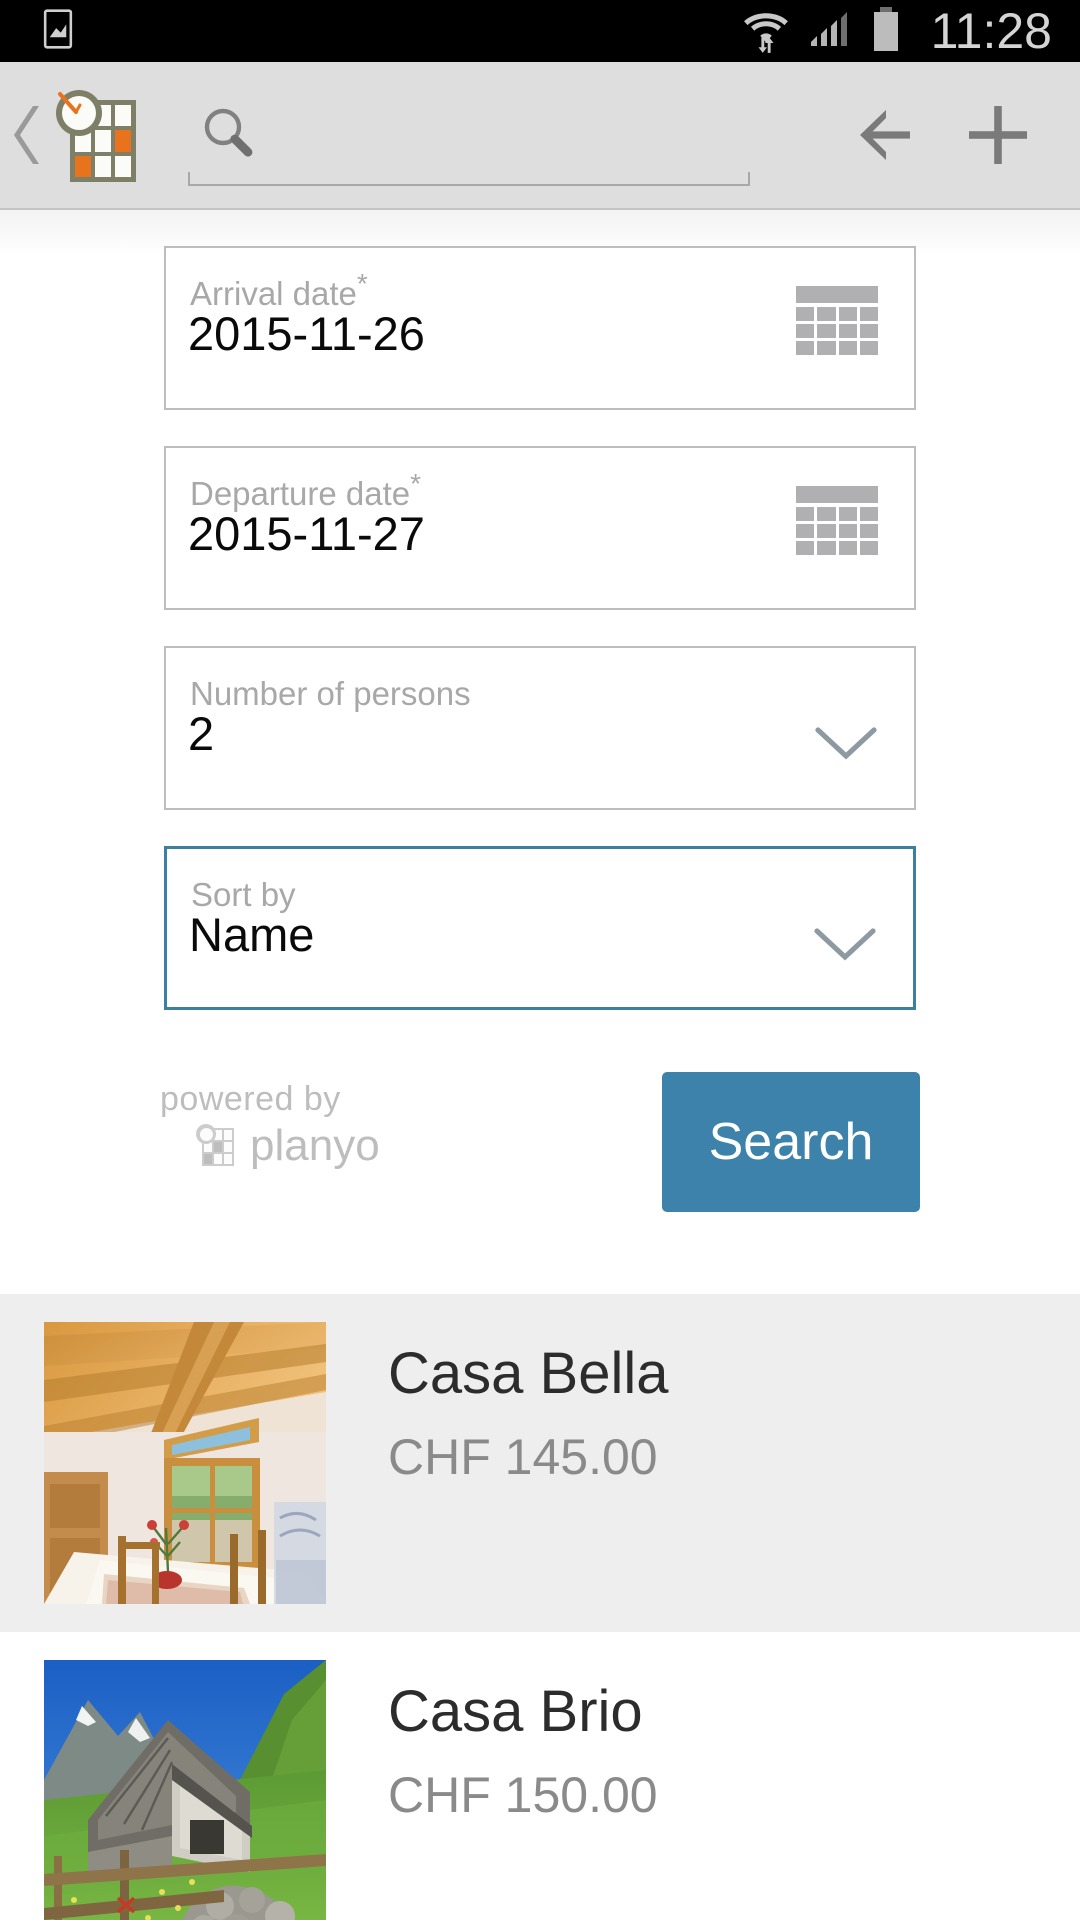 The height and width of the screenshot is (1920, 1080). What do you see at coordinates (330, 693) in the screenshot?
I see `label-text: Number of persons` at bounding box center [330, 693].